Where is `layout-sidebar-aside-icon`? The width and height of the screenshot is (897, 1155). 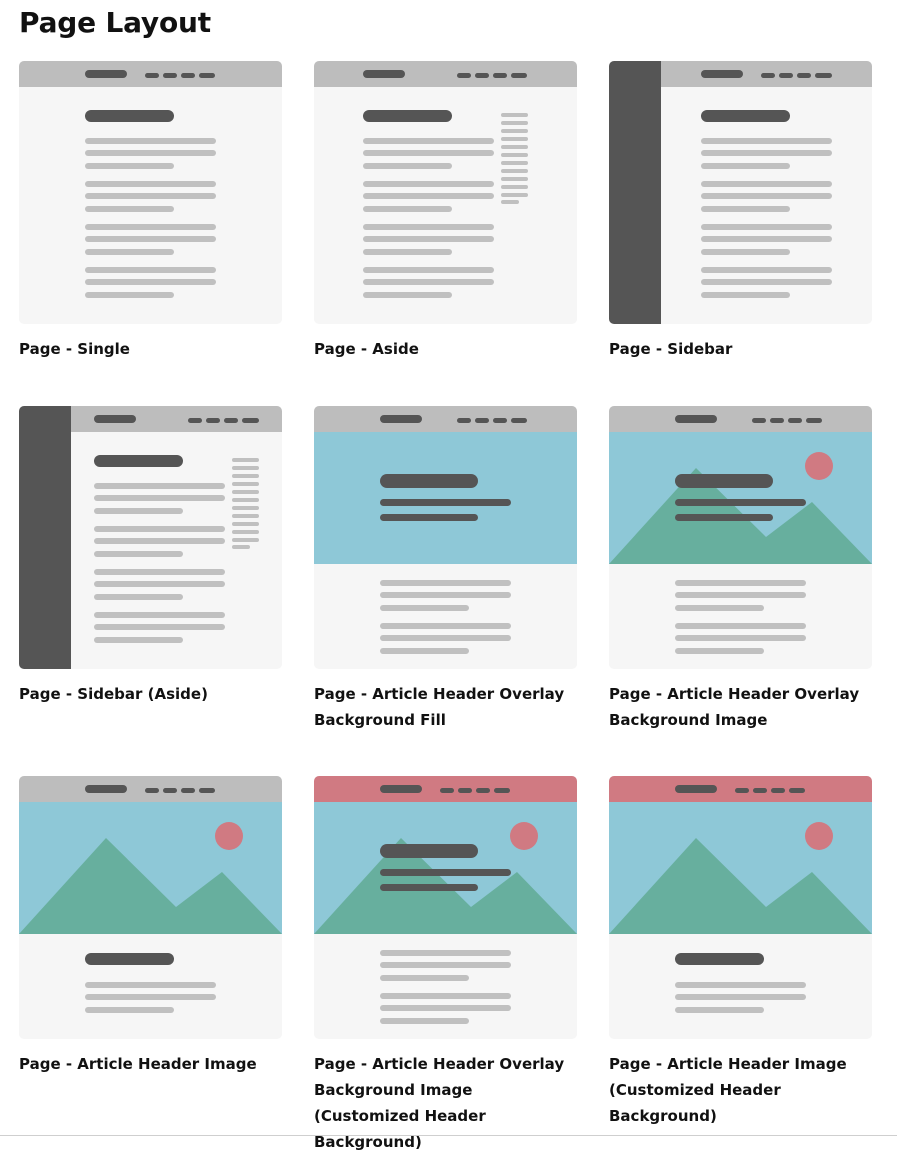
layout-sidebar-aside-icon is located at coordinates (150, 537).